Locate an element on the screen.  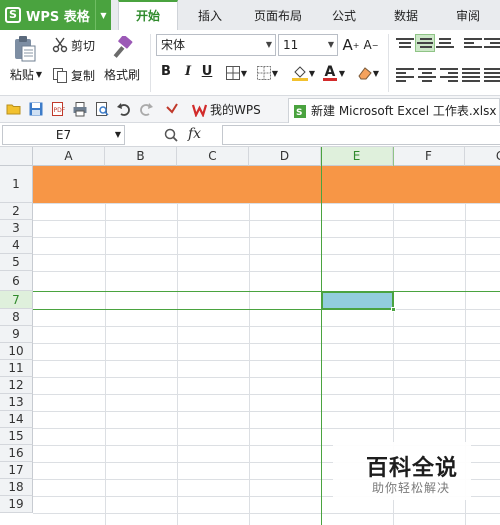
name-box: E7 ▼ is located at coordinates (63, 135).